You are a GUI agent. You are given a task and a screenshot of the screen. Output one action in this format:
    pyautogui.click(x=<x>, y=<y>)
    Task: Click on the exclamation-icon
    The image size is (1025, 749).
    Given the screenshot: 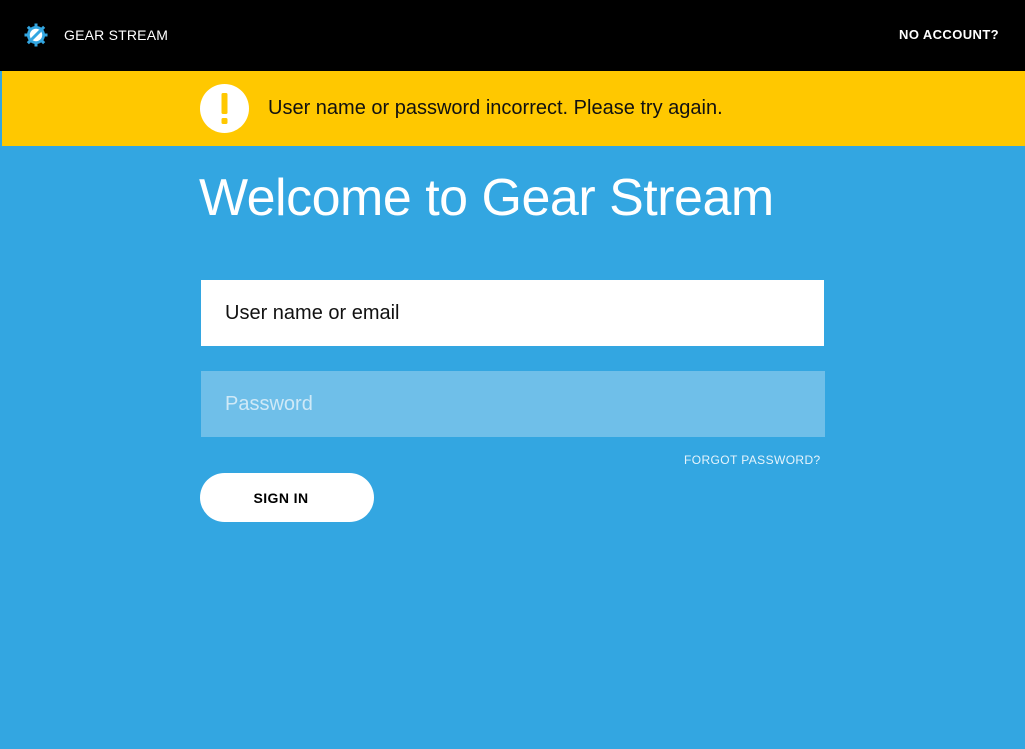 What is the action you would take?
    pyautogui.click(x=224, y=108)
    